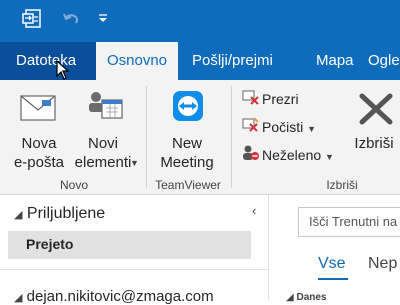 This screenshot has width=400, height=305. I want to click on send-receive-icon, so click(33, 21).